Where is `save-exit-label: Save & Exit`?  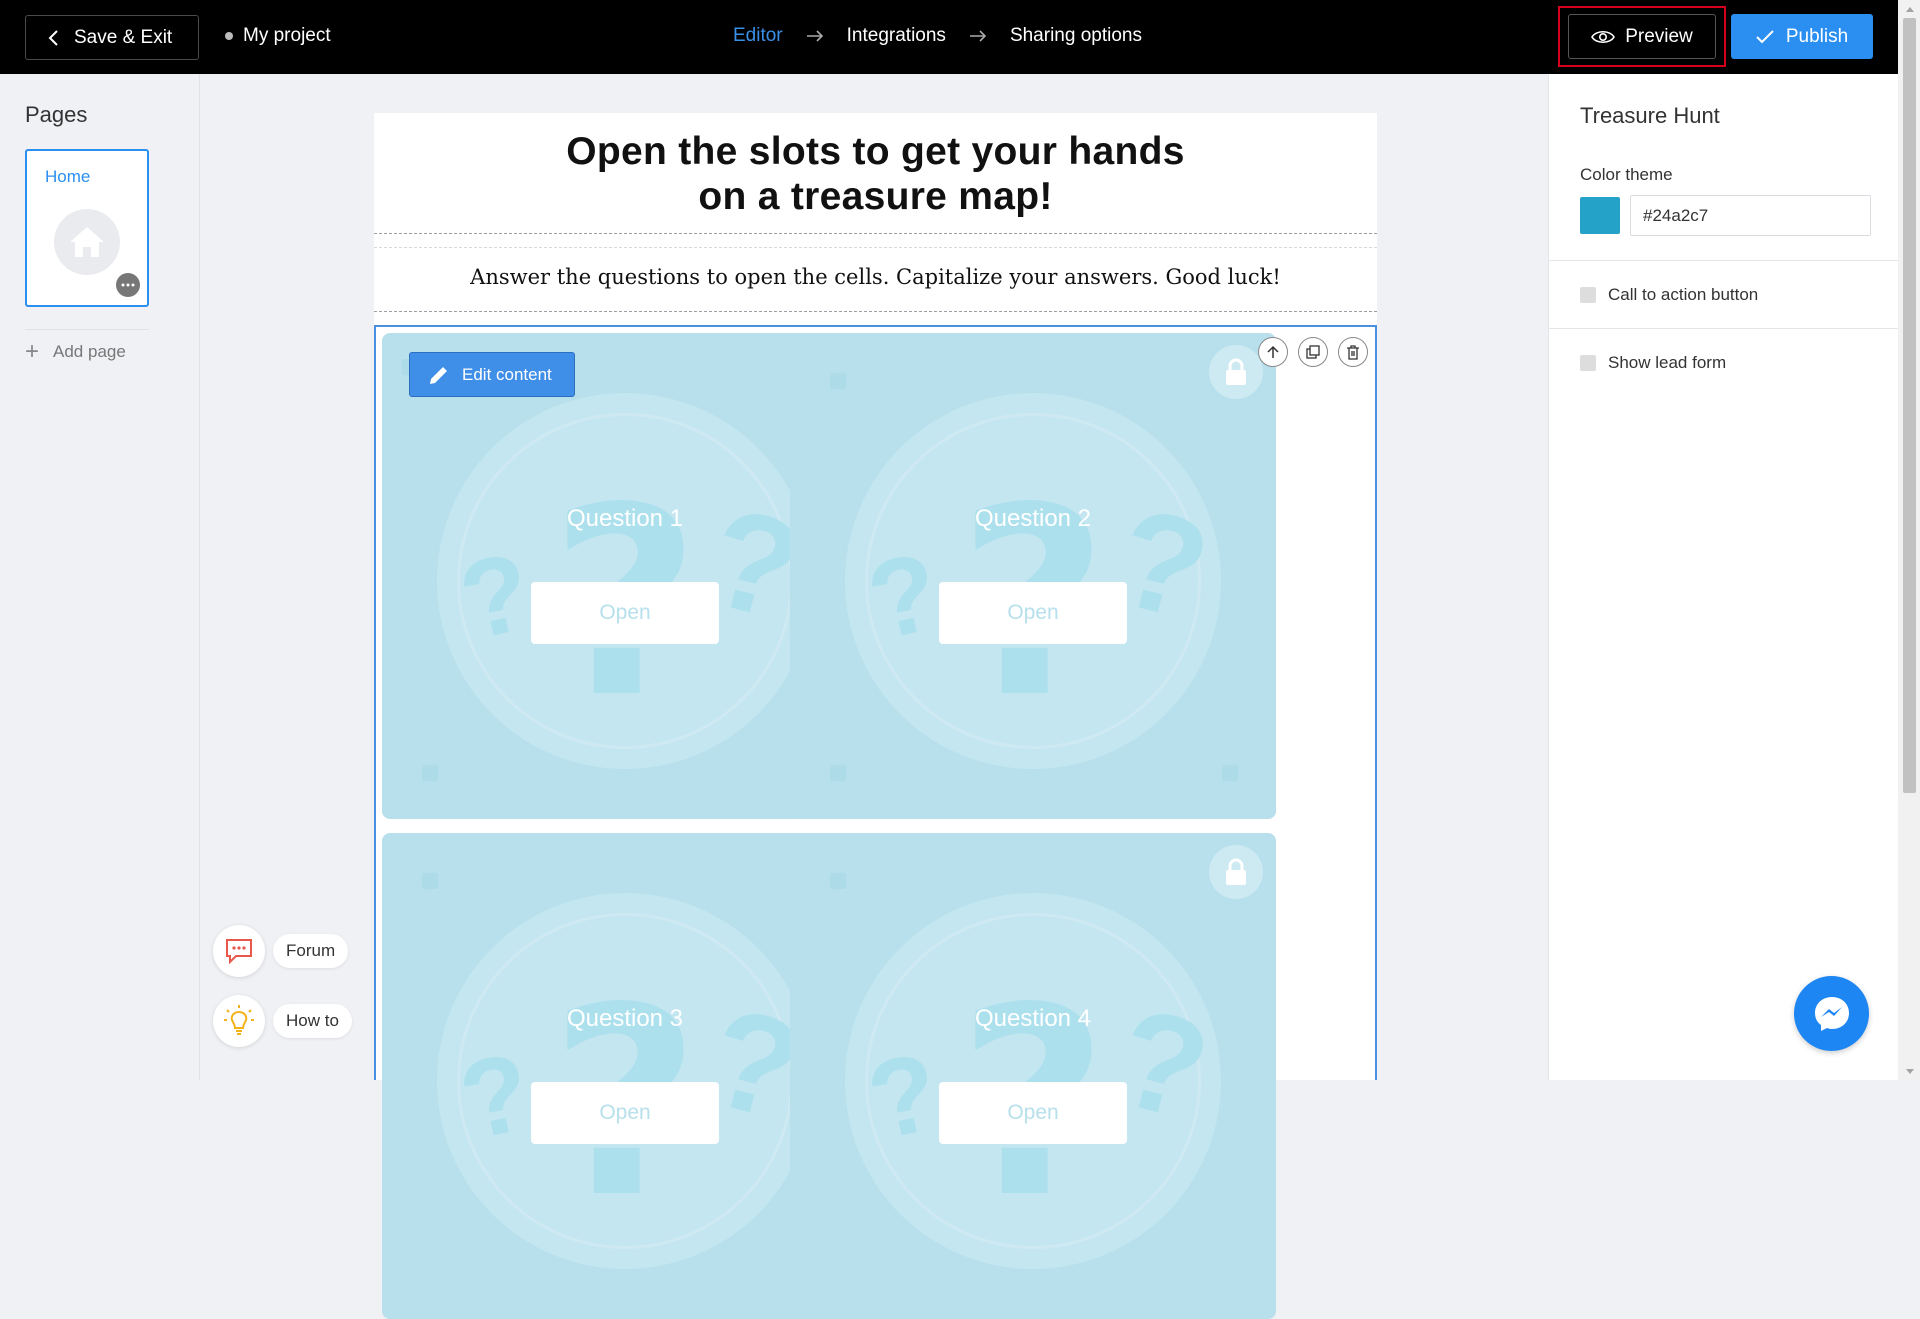 save-exit-label: Save & Exit is located at coordinates (123, 37).